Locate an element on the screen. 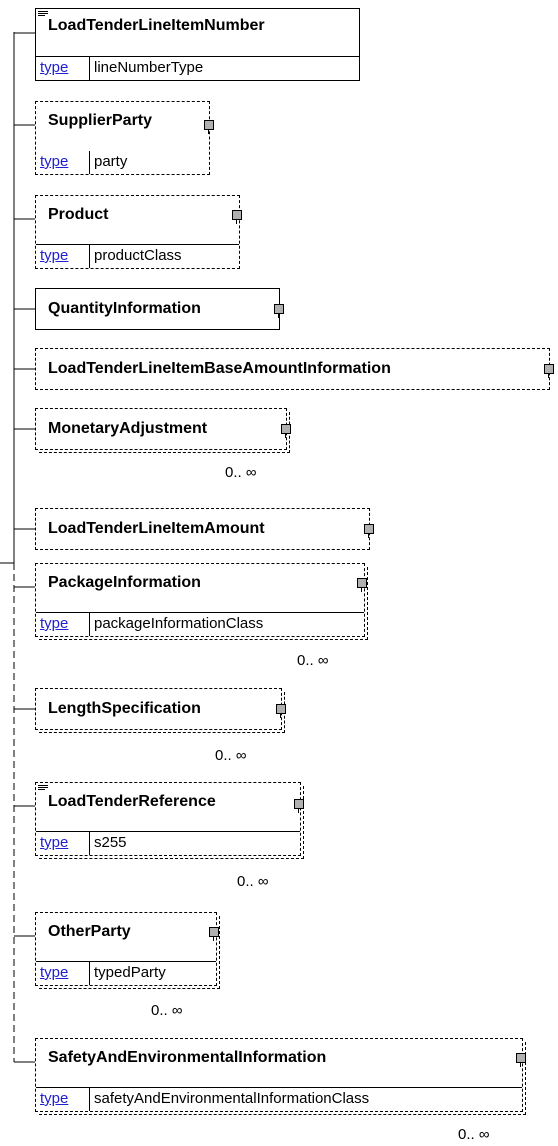  type-row: type party is located at coordinates (122, 162).